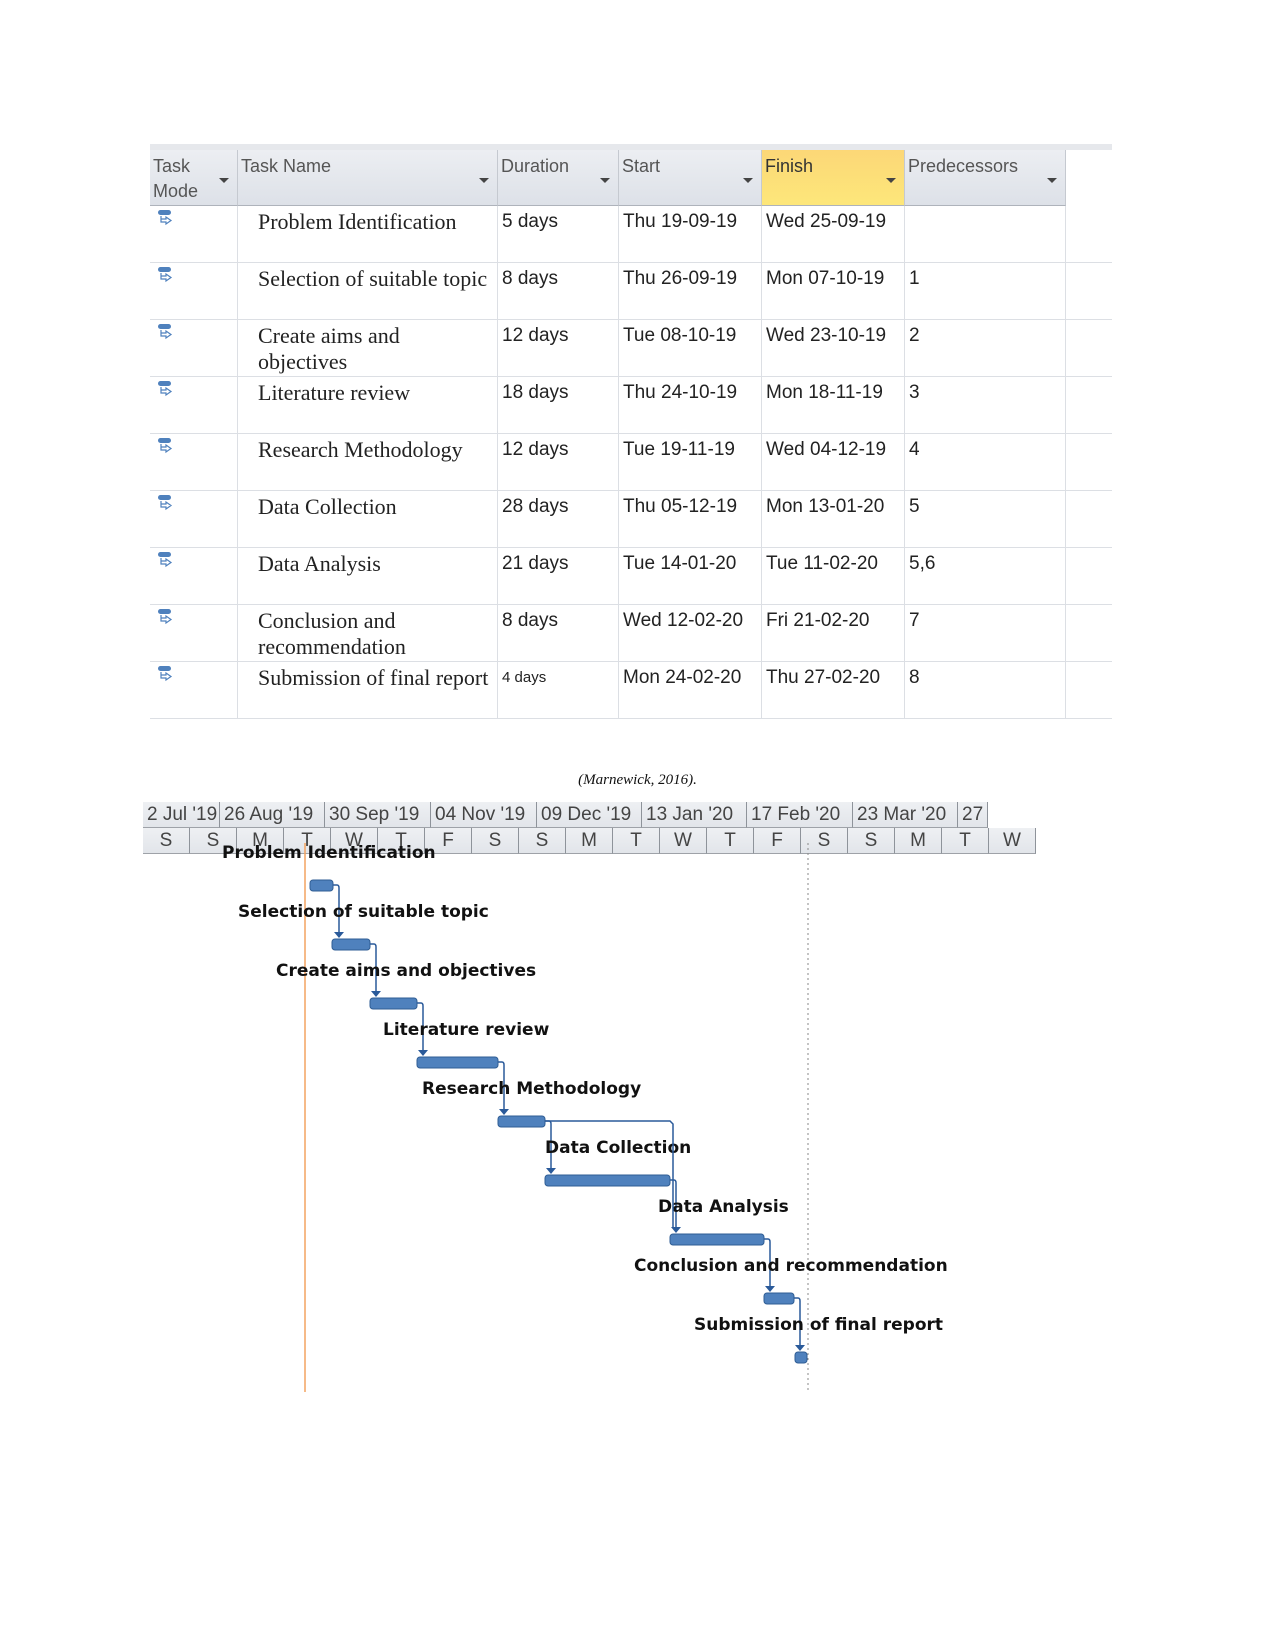  I want to click on gantt-task-label: Create aims and objectives, so click(406, 971).